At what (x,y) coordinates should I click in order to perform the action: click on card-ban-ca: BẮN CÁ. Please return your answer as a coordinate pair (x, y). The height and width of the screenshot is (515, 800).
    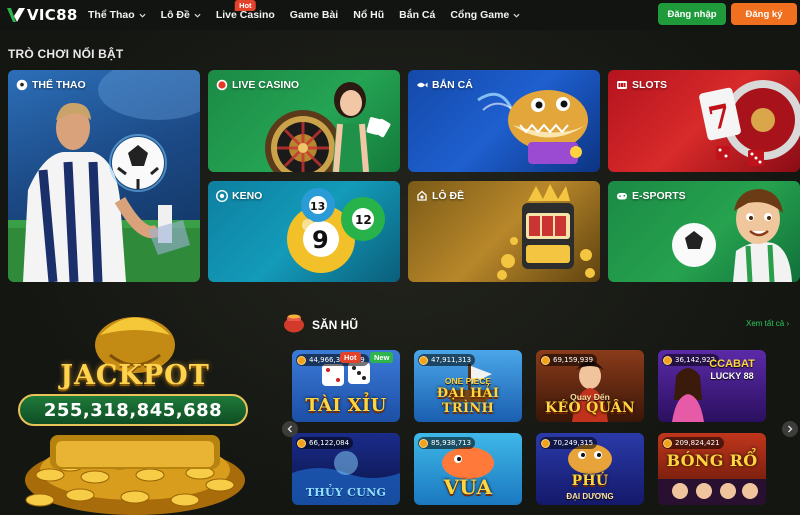
    Looking at the image, I should click on (504, 121).